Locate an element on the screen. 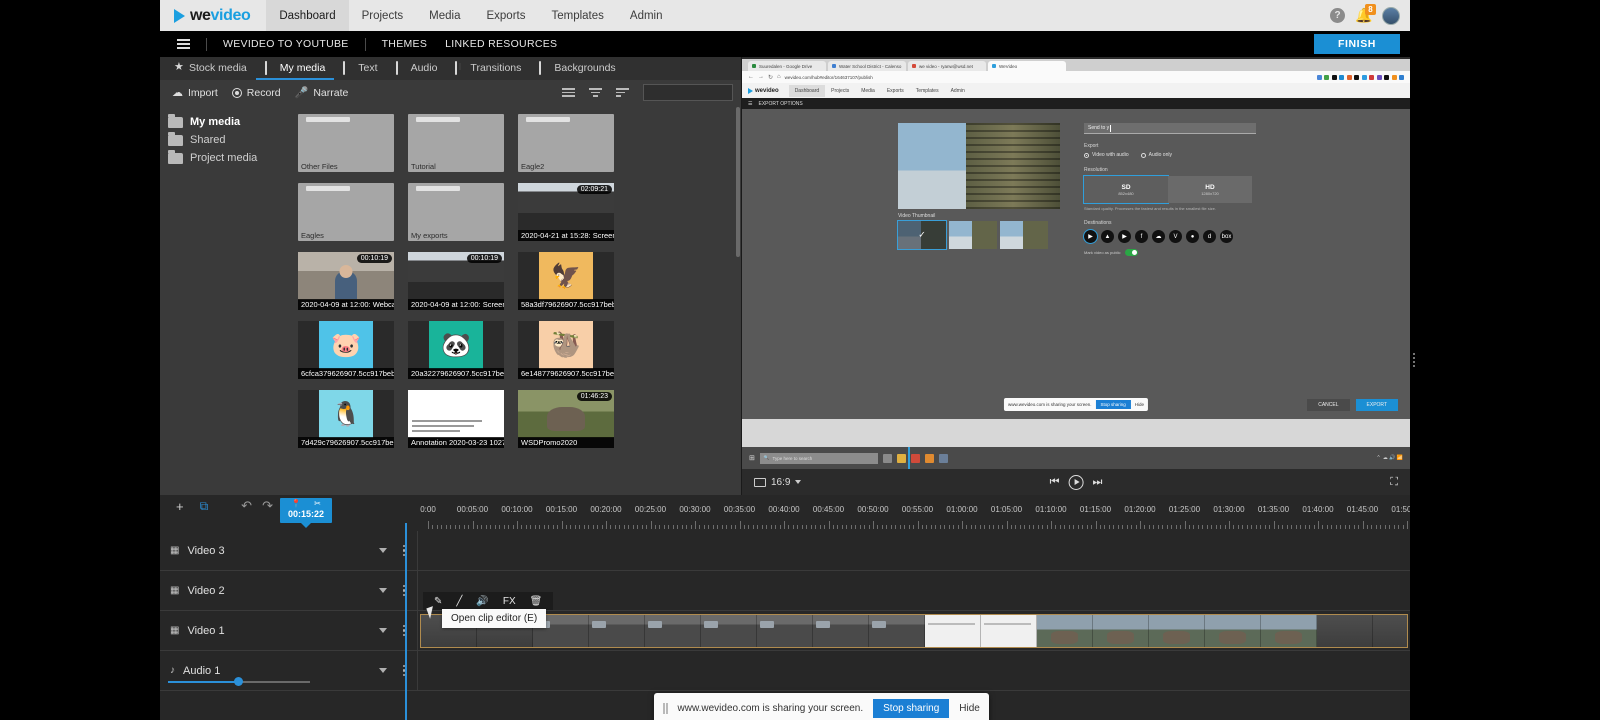  reload-icon: ↻ is located at coordinates (770, 77).